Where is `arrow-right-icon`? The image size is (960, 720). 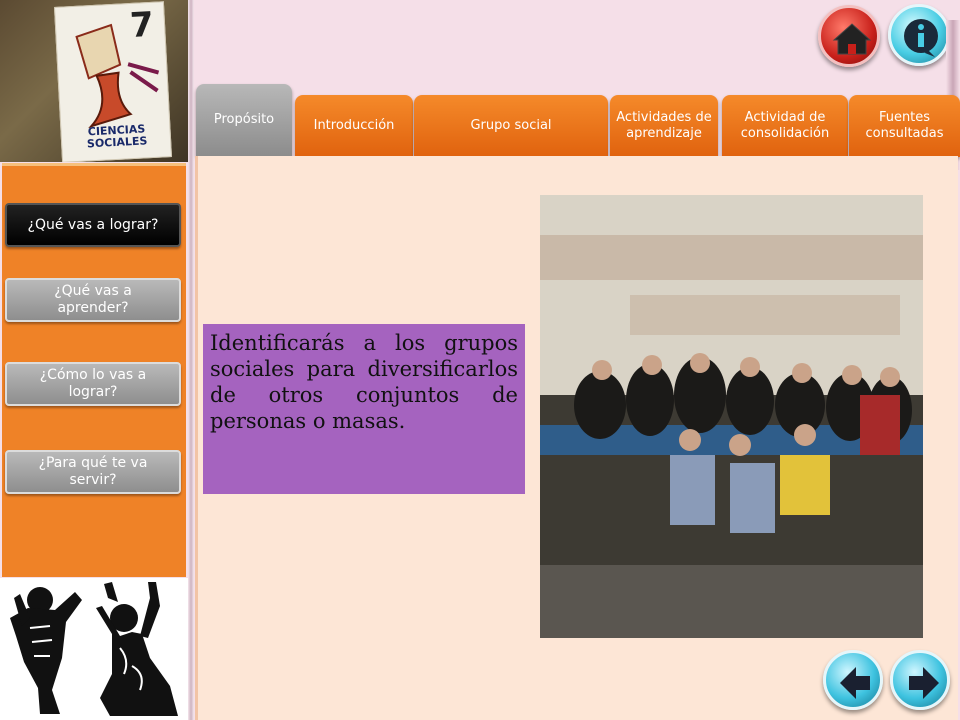 arrow-right-icon is located at coordinates (924, 683).